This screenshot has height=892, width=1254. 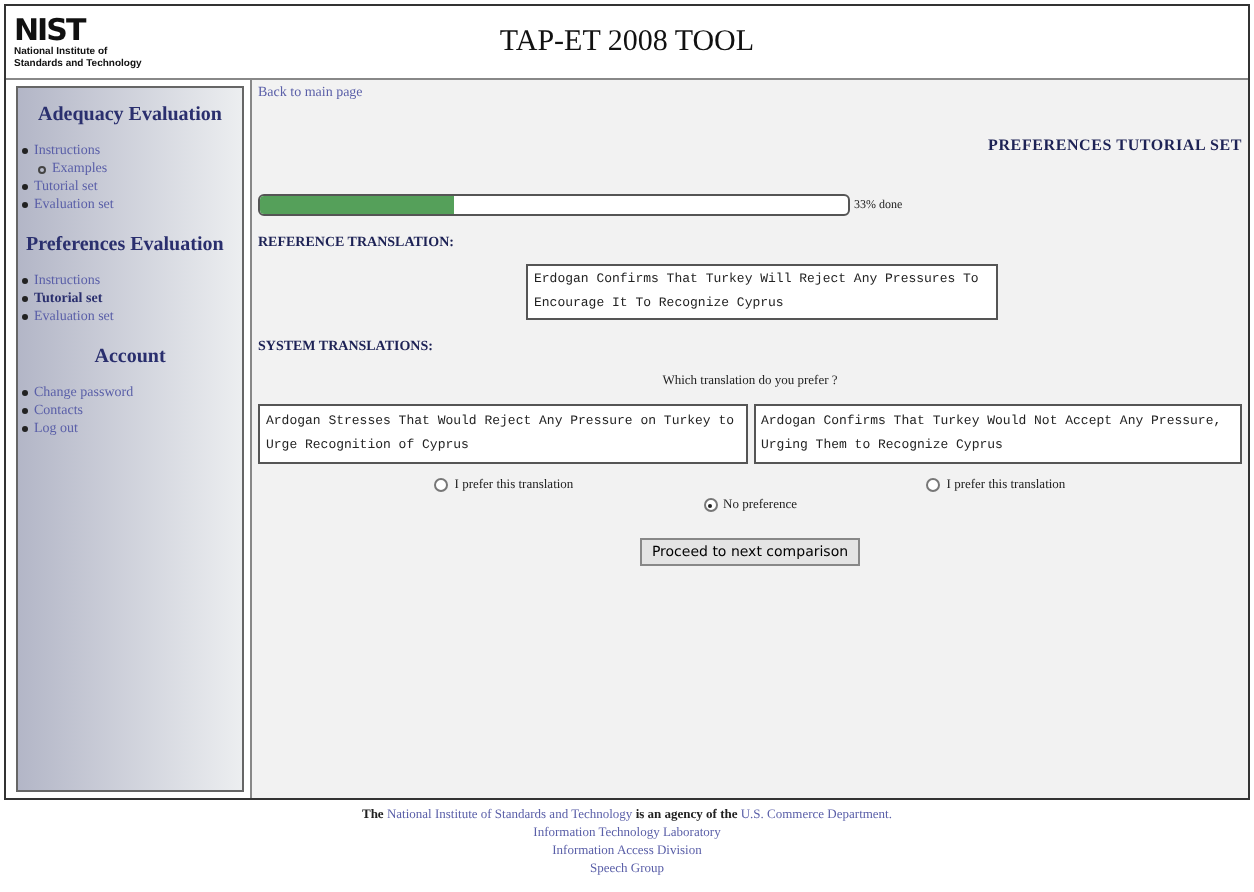 I want to click on sidebar-heading: Adequacy Evaluation, so click(x=130, y=115).